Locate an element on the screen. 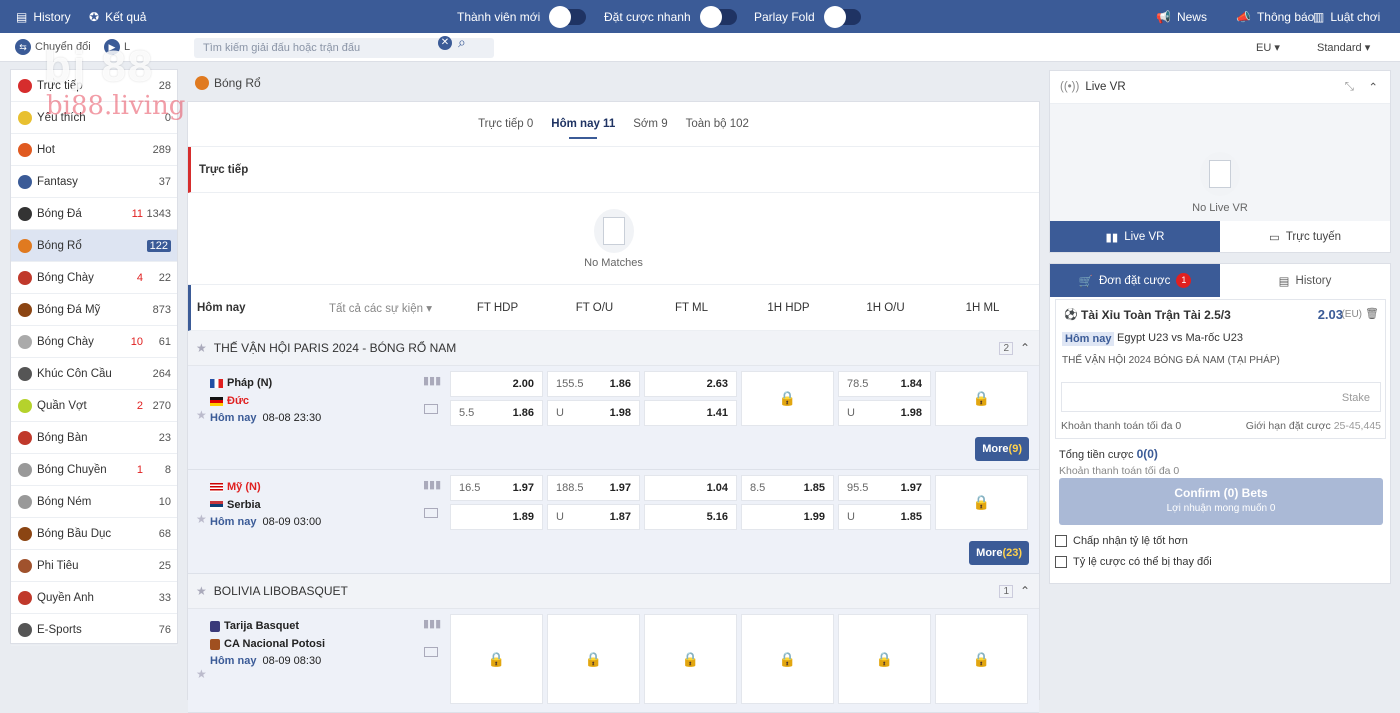 Image resolution: width=1400 pixels, height=713 pixels. trash-icon: 🗑 is located at coordinates (1372, 313).